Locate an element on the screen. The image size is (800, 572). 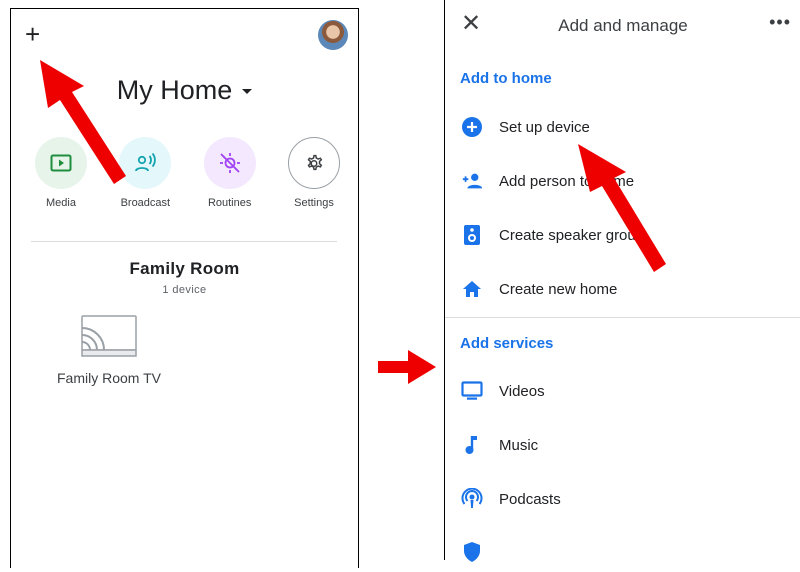
home-icon is located at coordinates (472, 289).